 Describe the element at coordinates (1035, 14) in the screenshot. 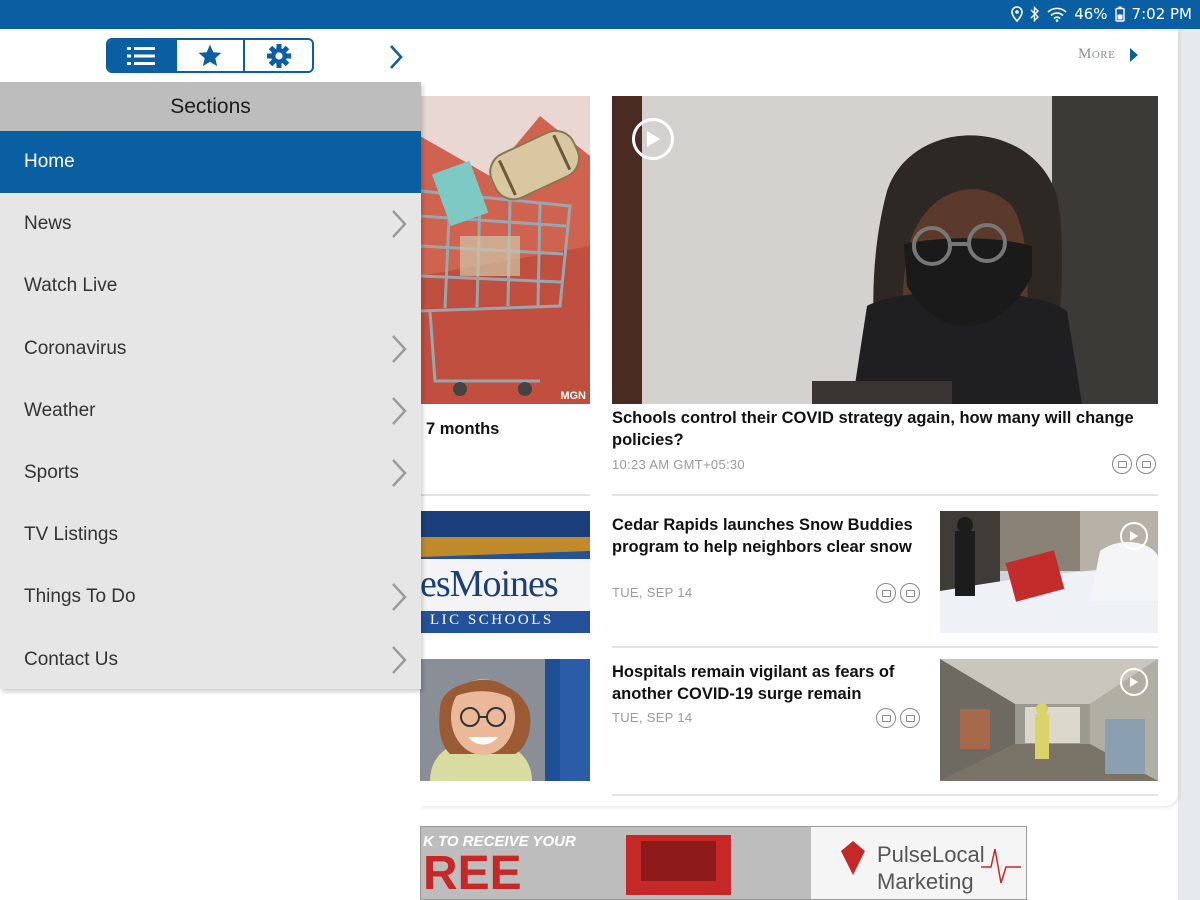

I see `bluetooth-icon` at that location.